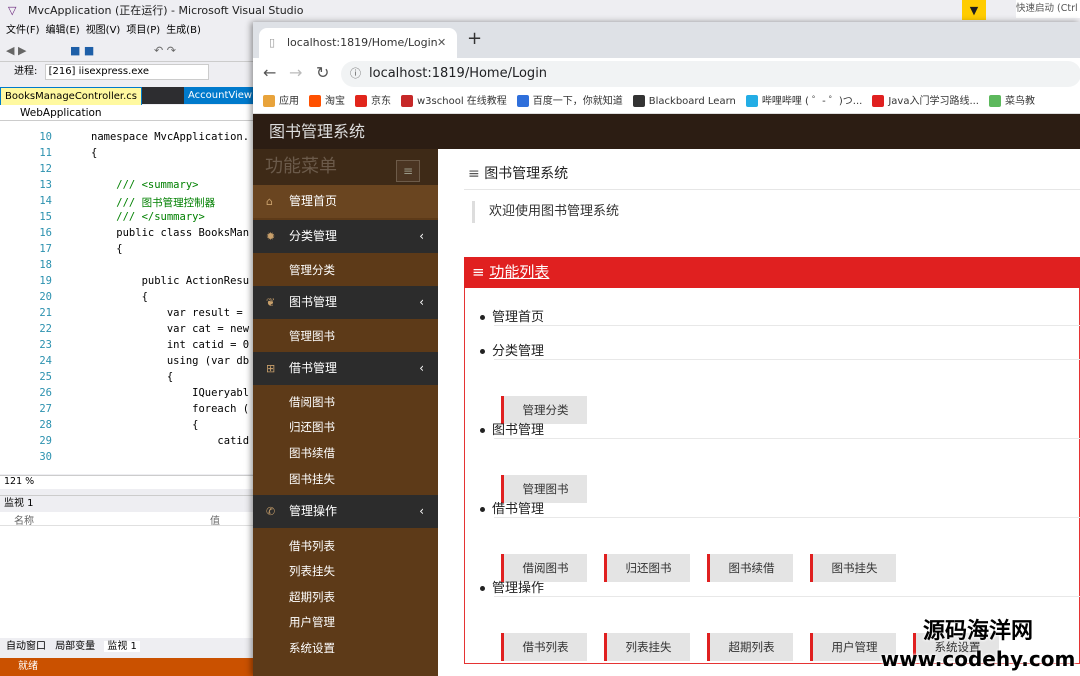  What do you see at coordinates (692, 101) in the screenshot?
I see `bookmark-label: Blackboard Learn` at bounding box center [692, 101].